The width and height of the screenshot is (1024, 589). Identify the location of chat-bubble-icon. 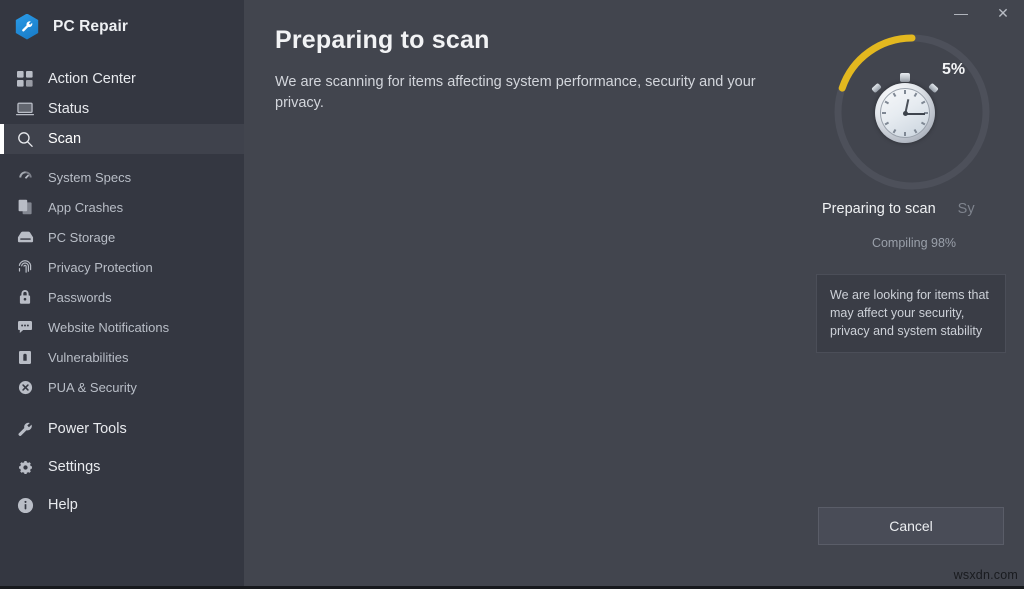
(25, 327).